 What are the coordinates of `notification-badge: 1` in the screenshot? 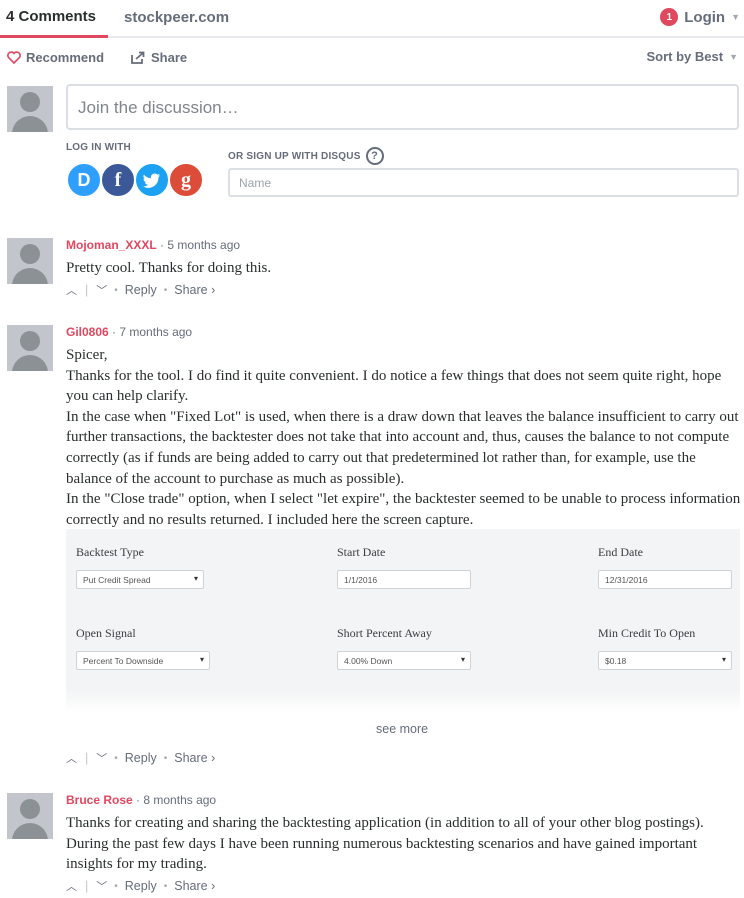 It's located at (669, 17).